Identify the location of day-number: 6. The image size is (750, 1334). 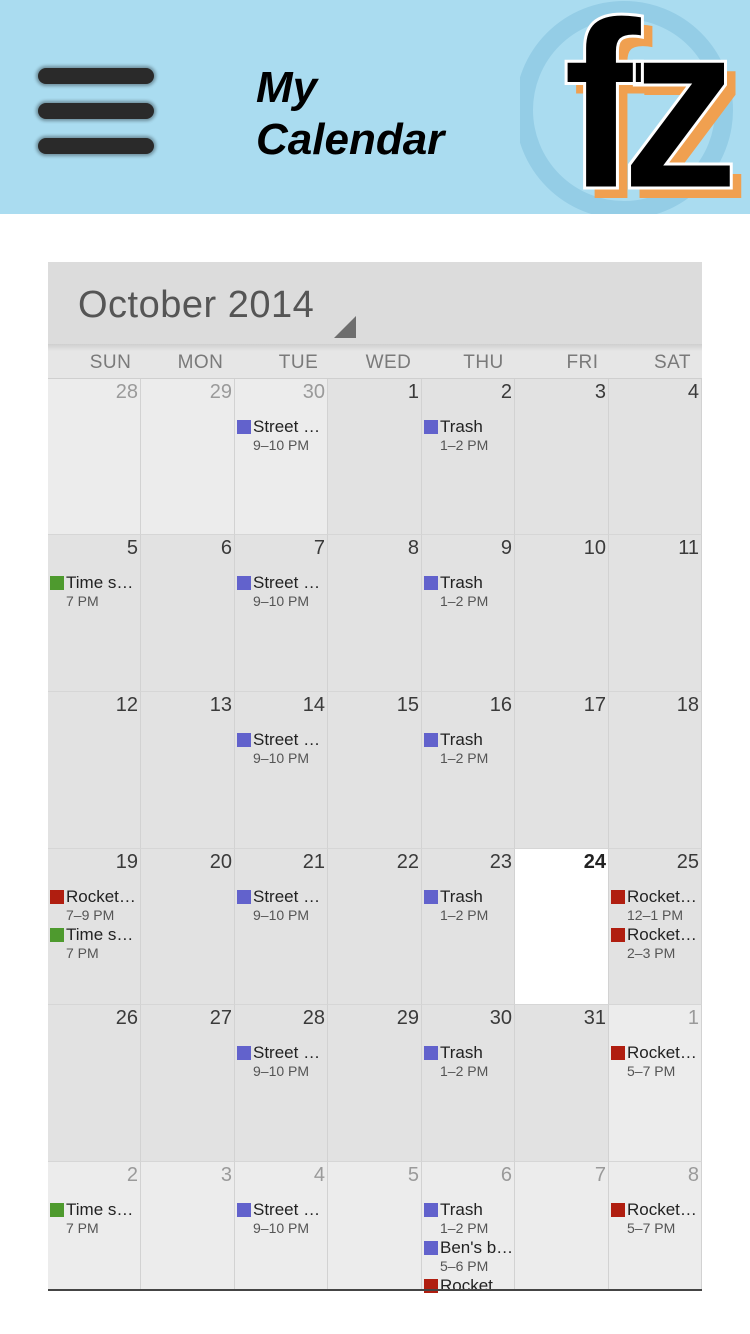
(506, 1175).